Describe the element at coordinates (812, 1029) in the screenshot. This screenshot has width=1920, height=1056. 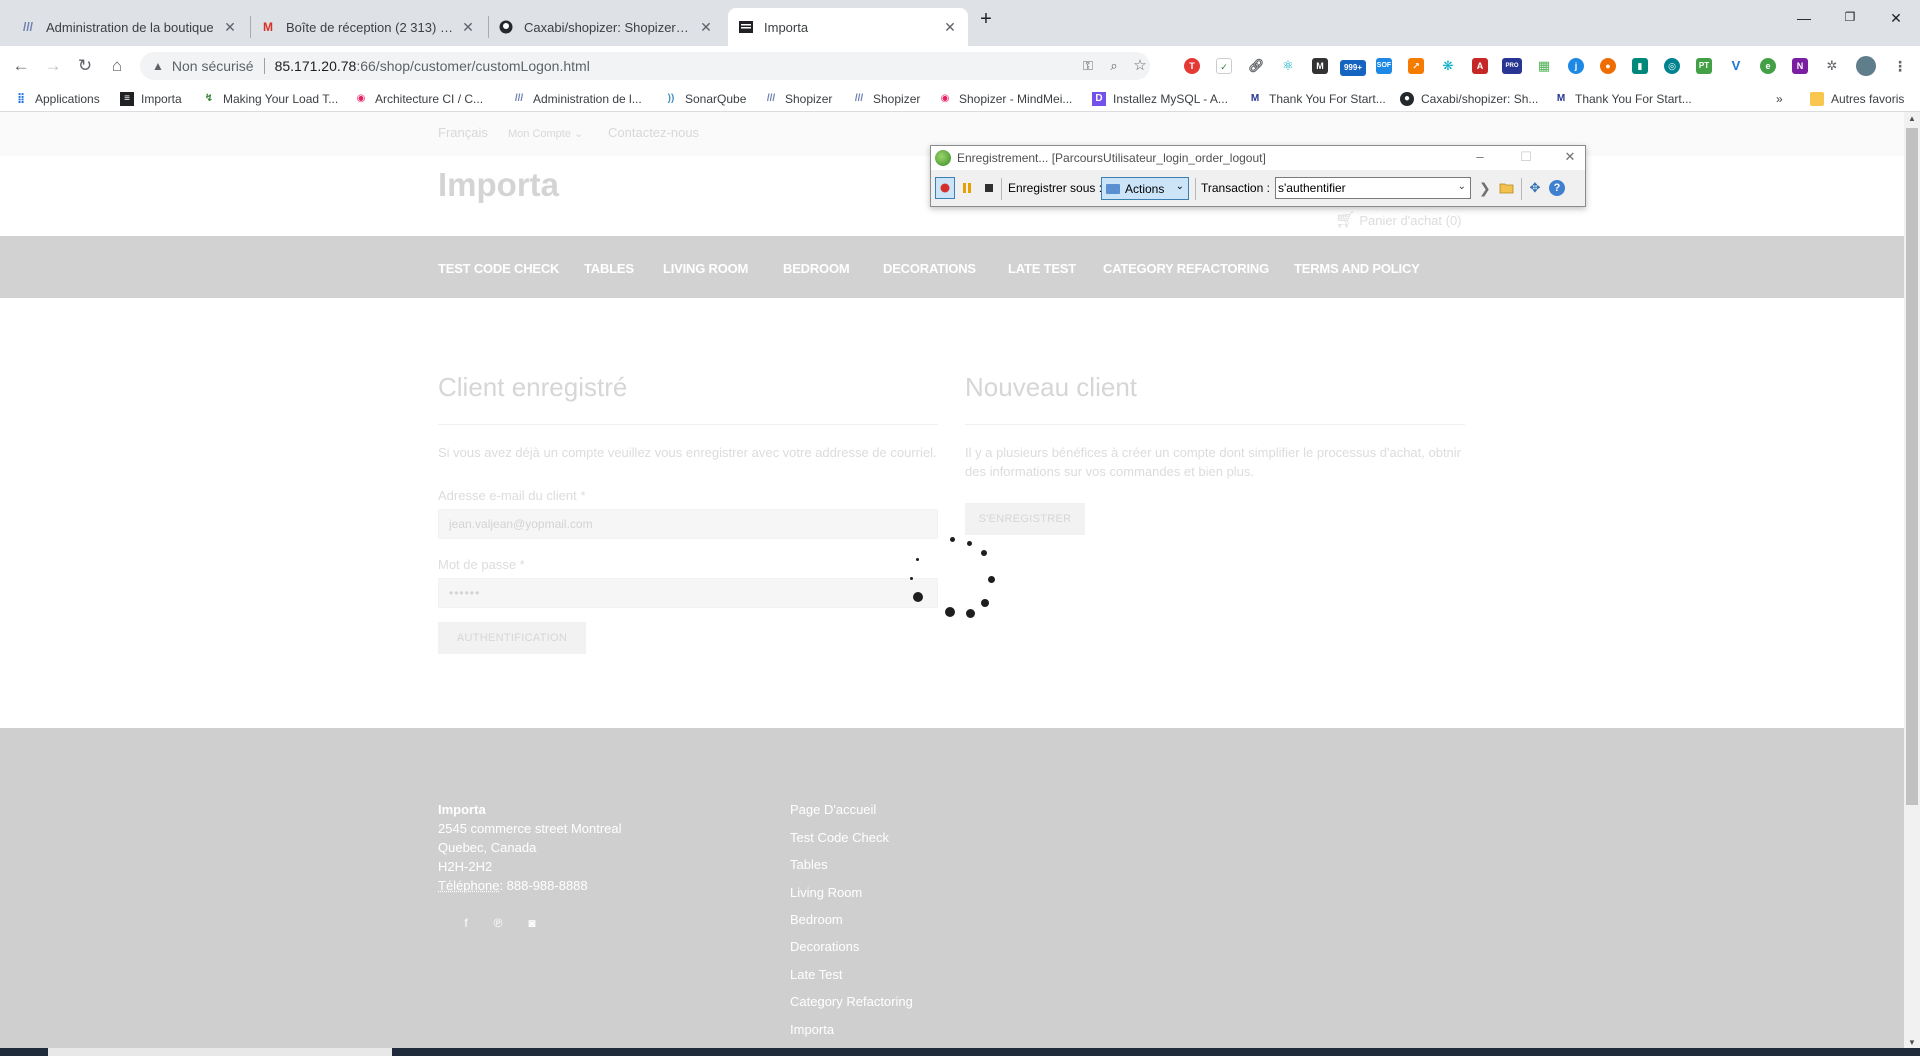
I see `footer-link-importa: Importa` at that location.